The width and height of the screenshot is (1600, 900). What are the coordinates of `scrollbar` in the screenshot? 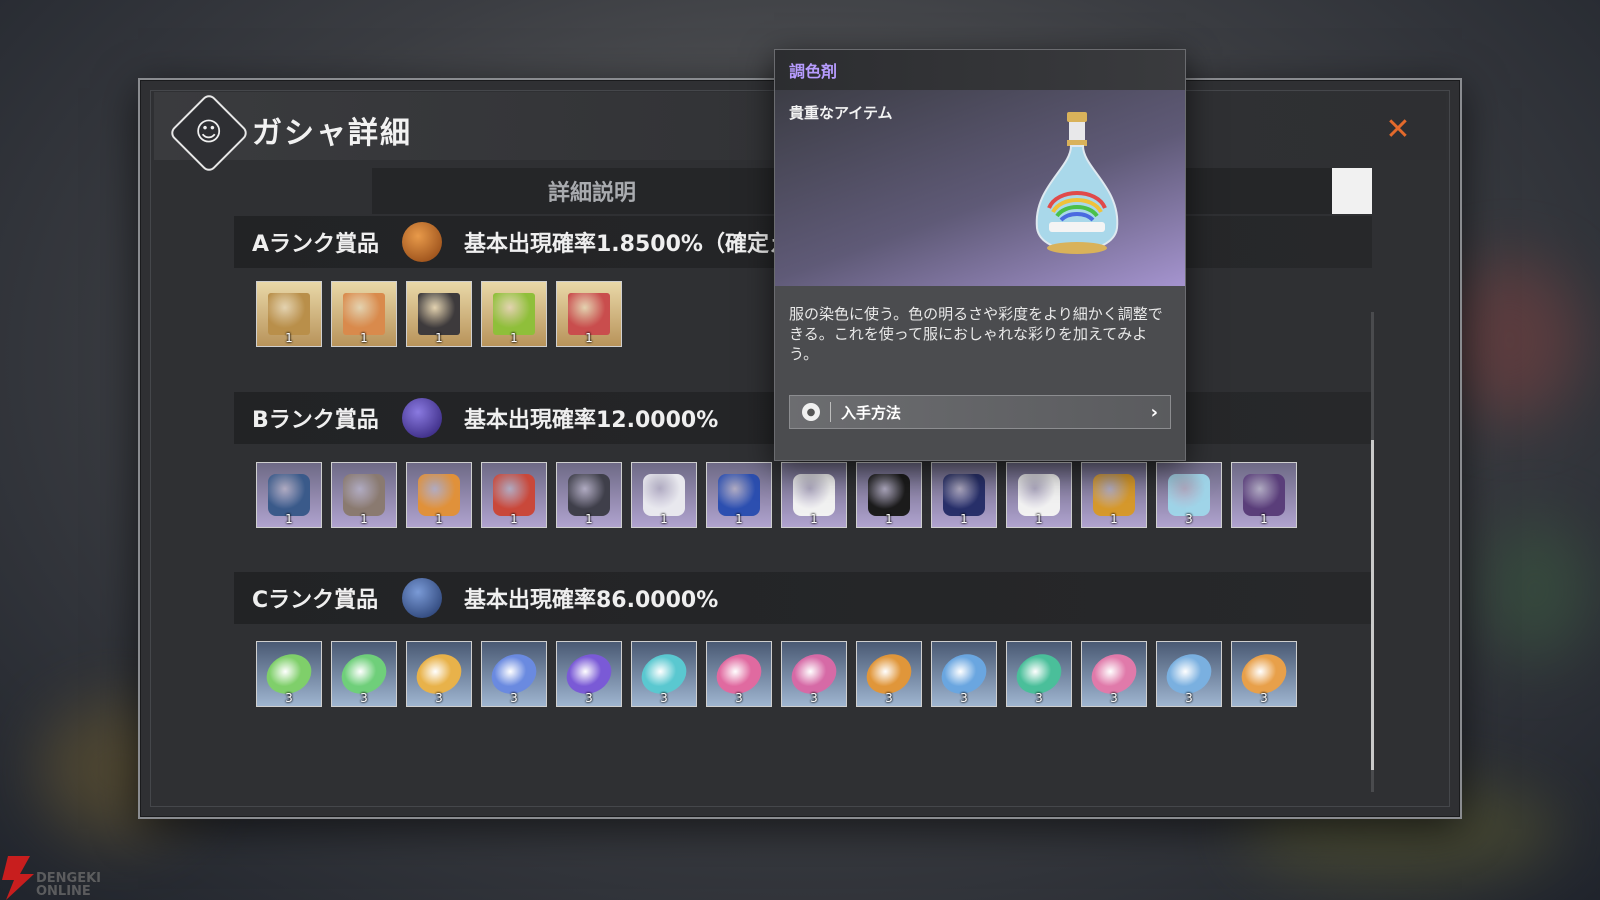 It's located at (1372, 552).